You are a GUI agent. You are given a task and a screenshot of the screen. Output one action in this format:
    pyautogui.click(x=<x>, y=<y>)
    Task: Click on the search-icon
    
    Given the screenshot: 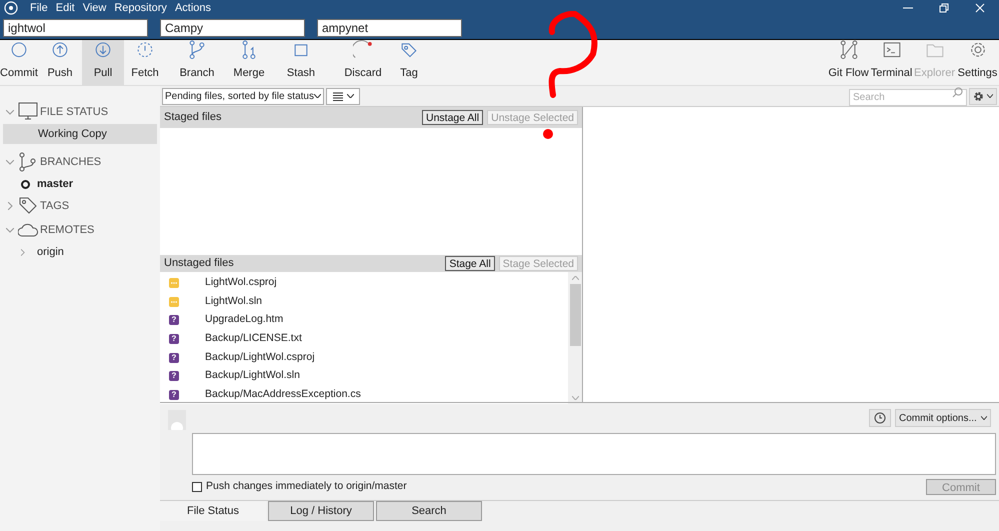 What is the action you would take?
    pyautogui.click(x=957, y=92)
    